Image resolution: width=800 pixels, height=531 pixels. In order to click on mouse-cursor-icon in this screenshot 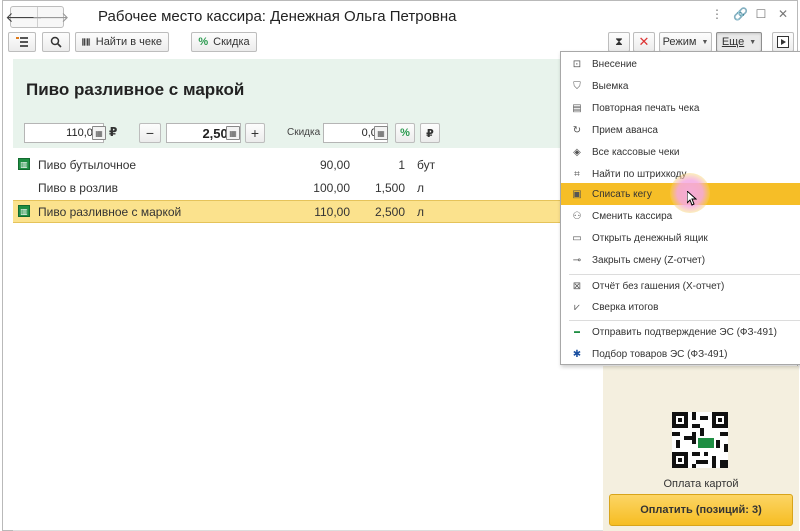, I will do `click(692, 198)`.